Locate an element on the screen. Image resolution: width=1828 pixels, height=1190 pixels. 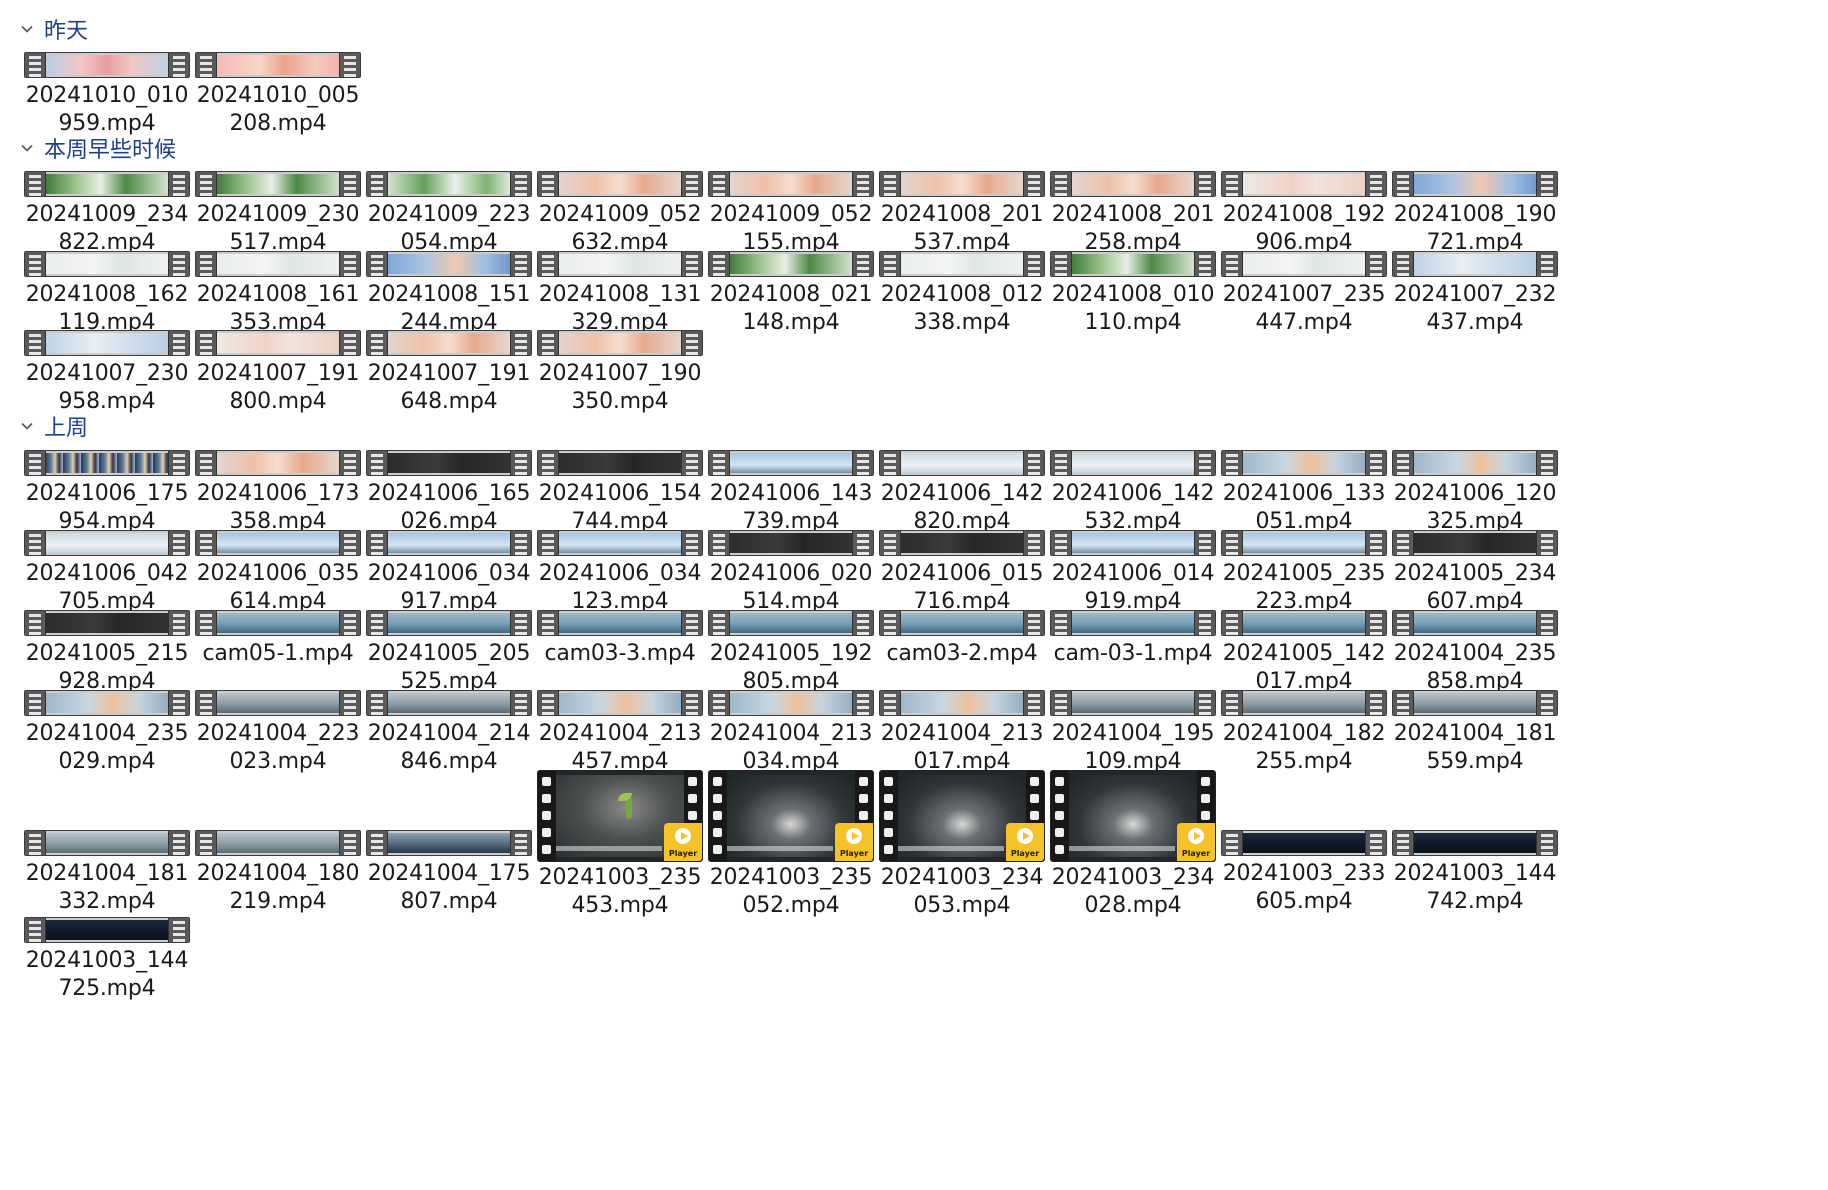
file-item: 20241008_201 258.mp4 is located at coordinates (1133, 214).